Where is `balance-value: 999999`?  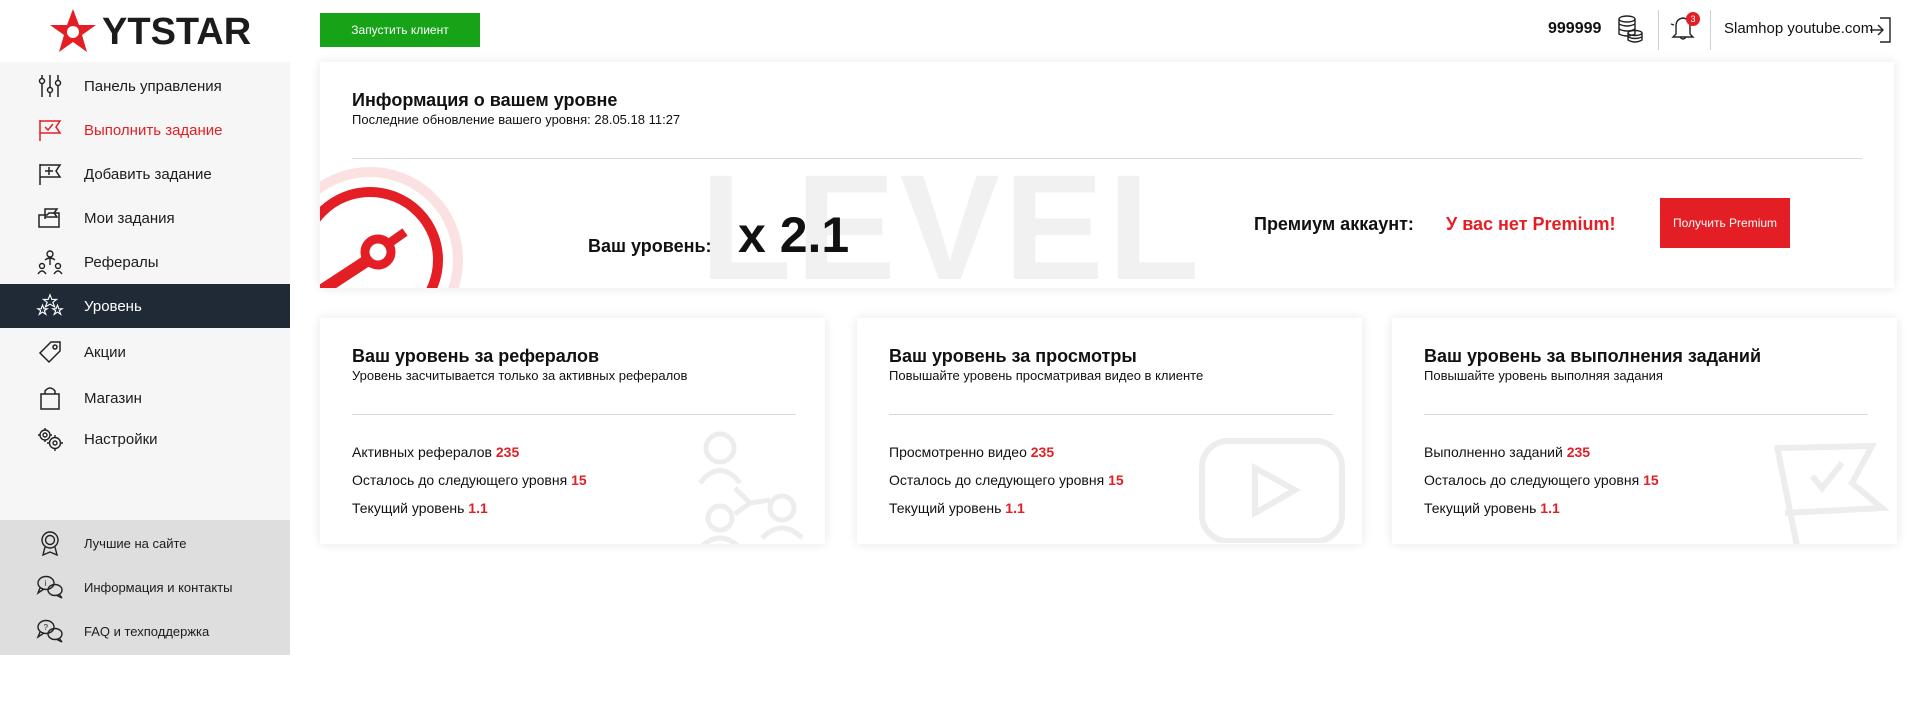 balance-value: 999999 is located at coordinates (1575, 28).